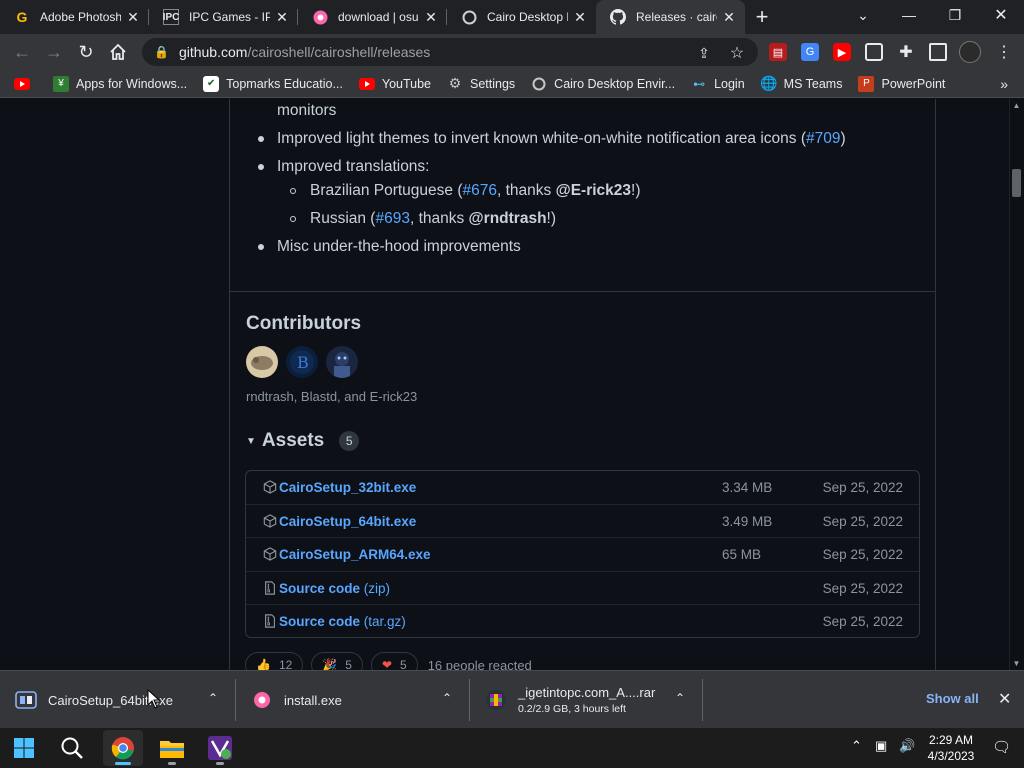 The height and width of the screenshot is (768, 1024). Describe the element at coordinates (302, 362) in the screenshot. I see `avatar-blastd: B` at that location.